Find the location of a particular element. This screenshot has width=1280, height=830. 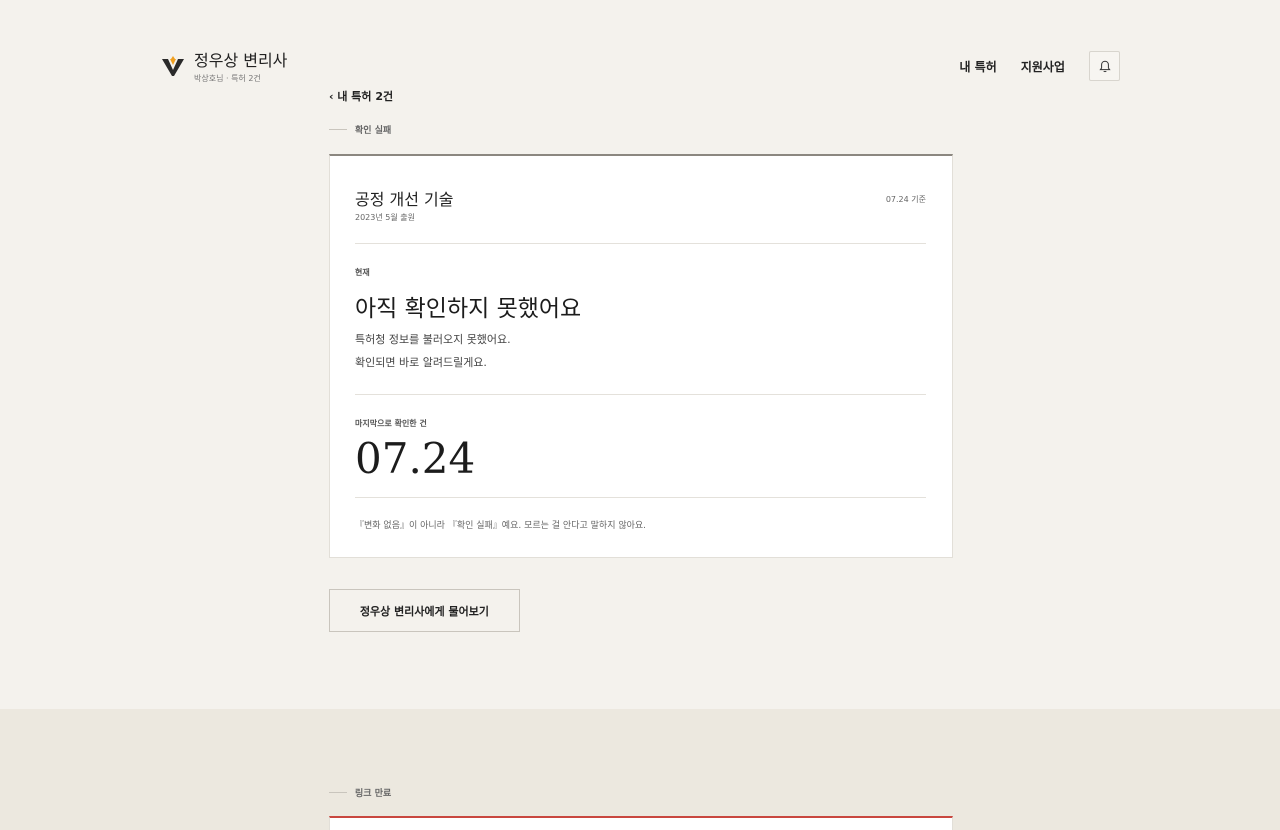

brand-logo: 정우상 변리사 박상호님 · 특허 2건 is located at coordinates (224, 68).